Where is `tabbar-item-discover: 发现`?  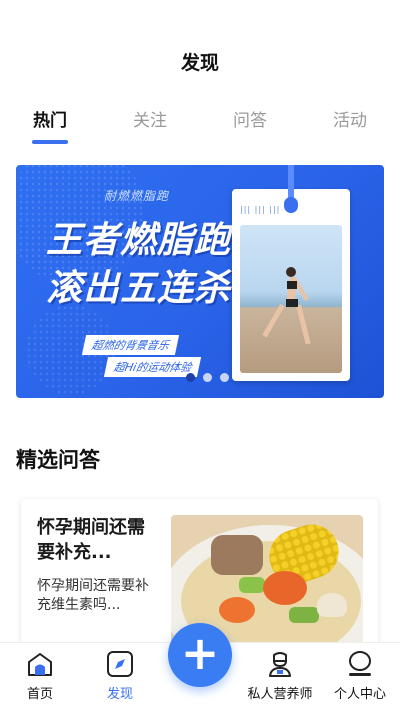 tabbar-item-discover: 发现 is located at coordinates (120, 675).